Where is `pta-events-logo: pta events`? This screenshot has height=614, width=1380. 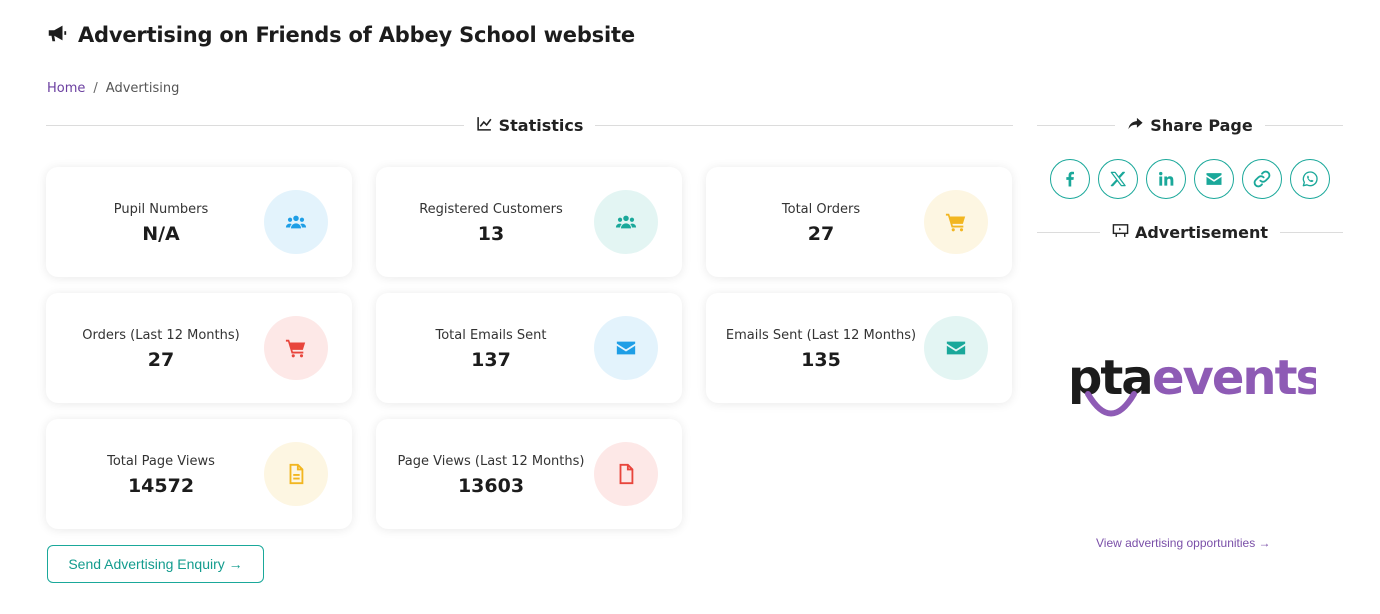 pta-events-logo: pta events is located at coordinates (1195, 388).